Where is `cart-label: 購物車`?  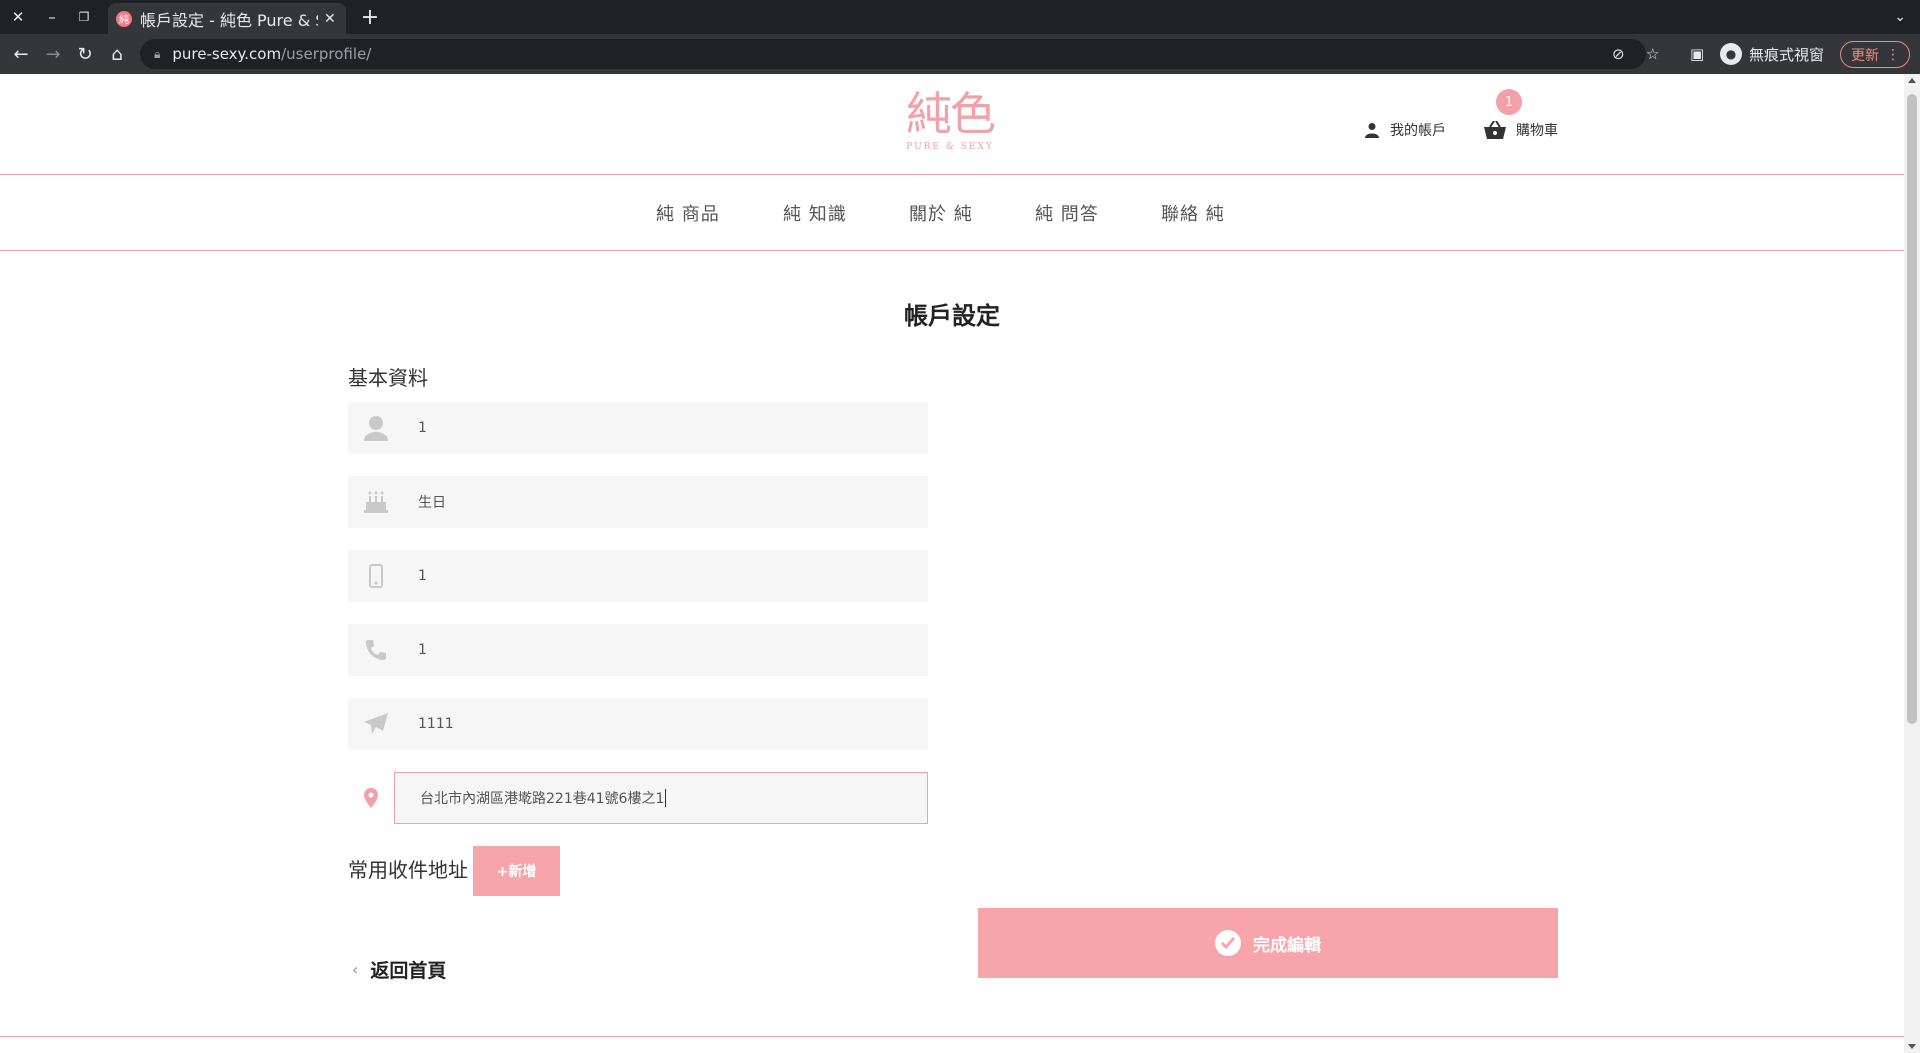
cart-label: 購物車 is located at coordinates (1537, 131).